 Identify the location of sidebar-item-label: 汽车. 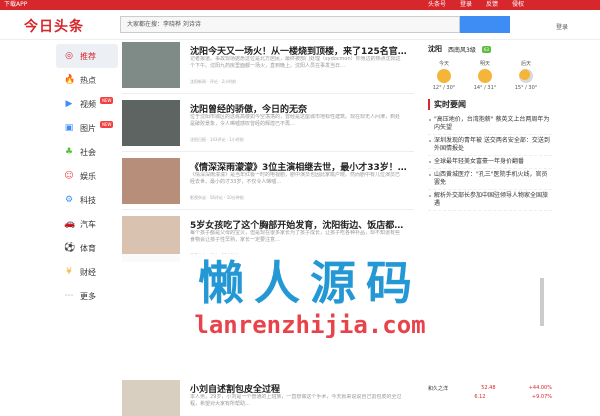
(88, 224).